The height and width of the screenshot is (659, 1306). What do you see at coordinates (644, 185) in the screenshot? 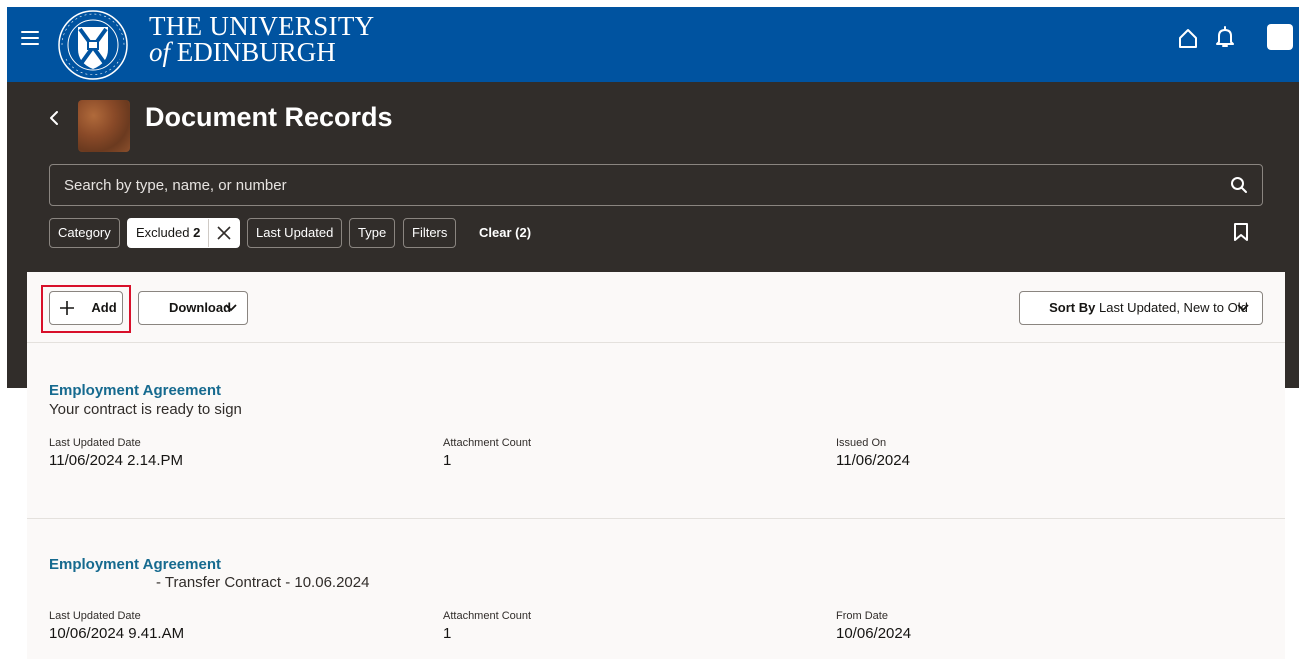
I see `search-input` at bounding box center [644, 185].